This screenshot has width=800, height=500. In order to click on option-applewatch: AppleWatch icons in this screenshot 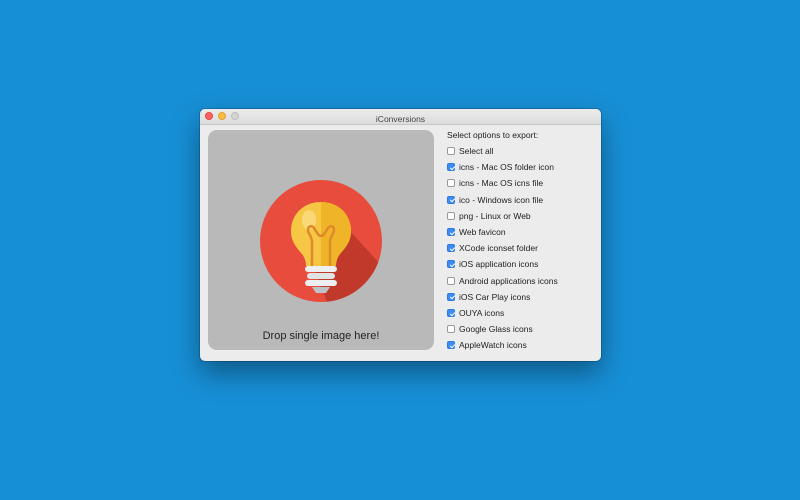, I will do `click(502, 345)`.